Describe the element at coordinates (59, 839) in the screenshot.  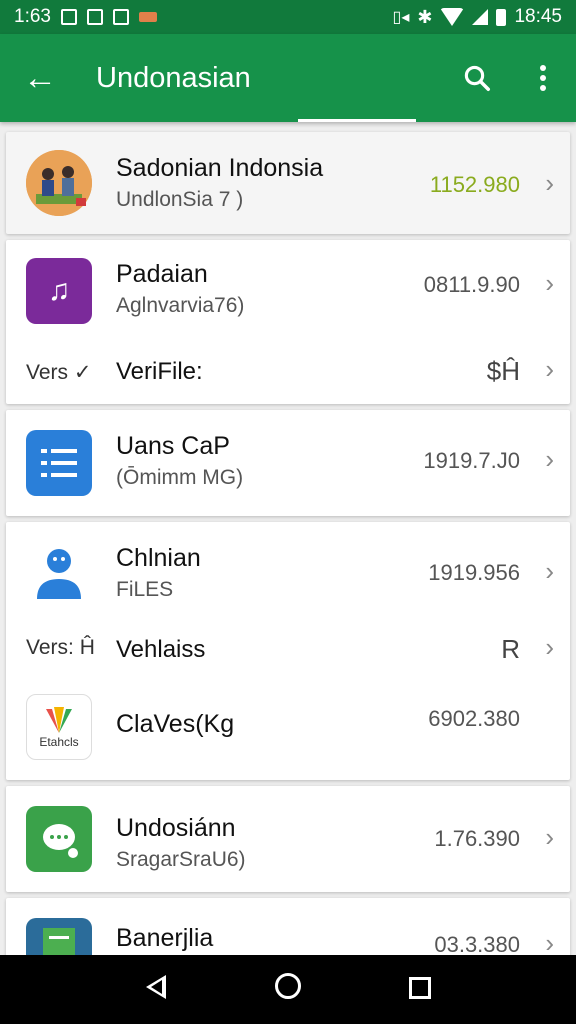
I see `chat-bubble-icon` at that location.